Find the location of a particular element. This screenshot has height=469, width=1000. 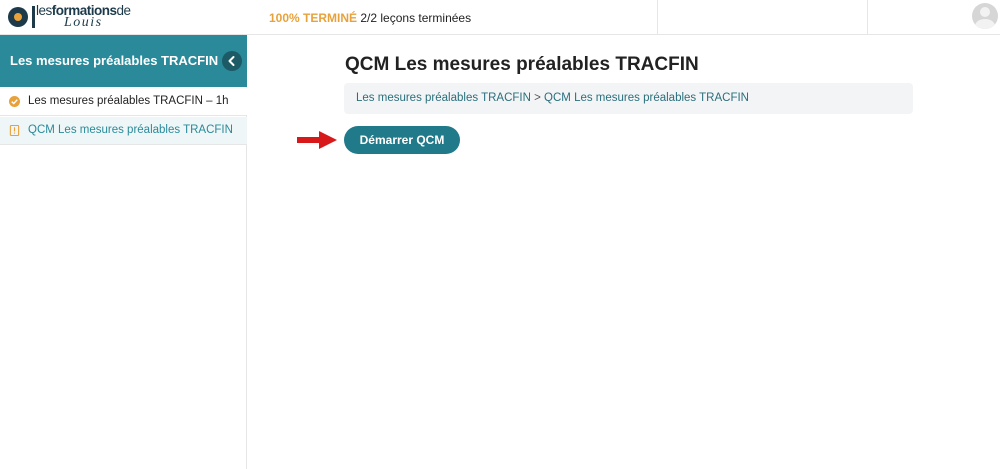

page-title: QCM Les mesures préalables TRACFIN is located at coordinates (522, 64).